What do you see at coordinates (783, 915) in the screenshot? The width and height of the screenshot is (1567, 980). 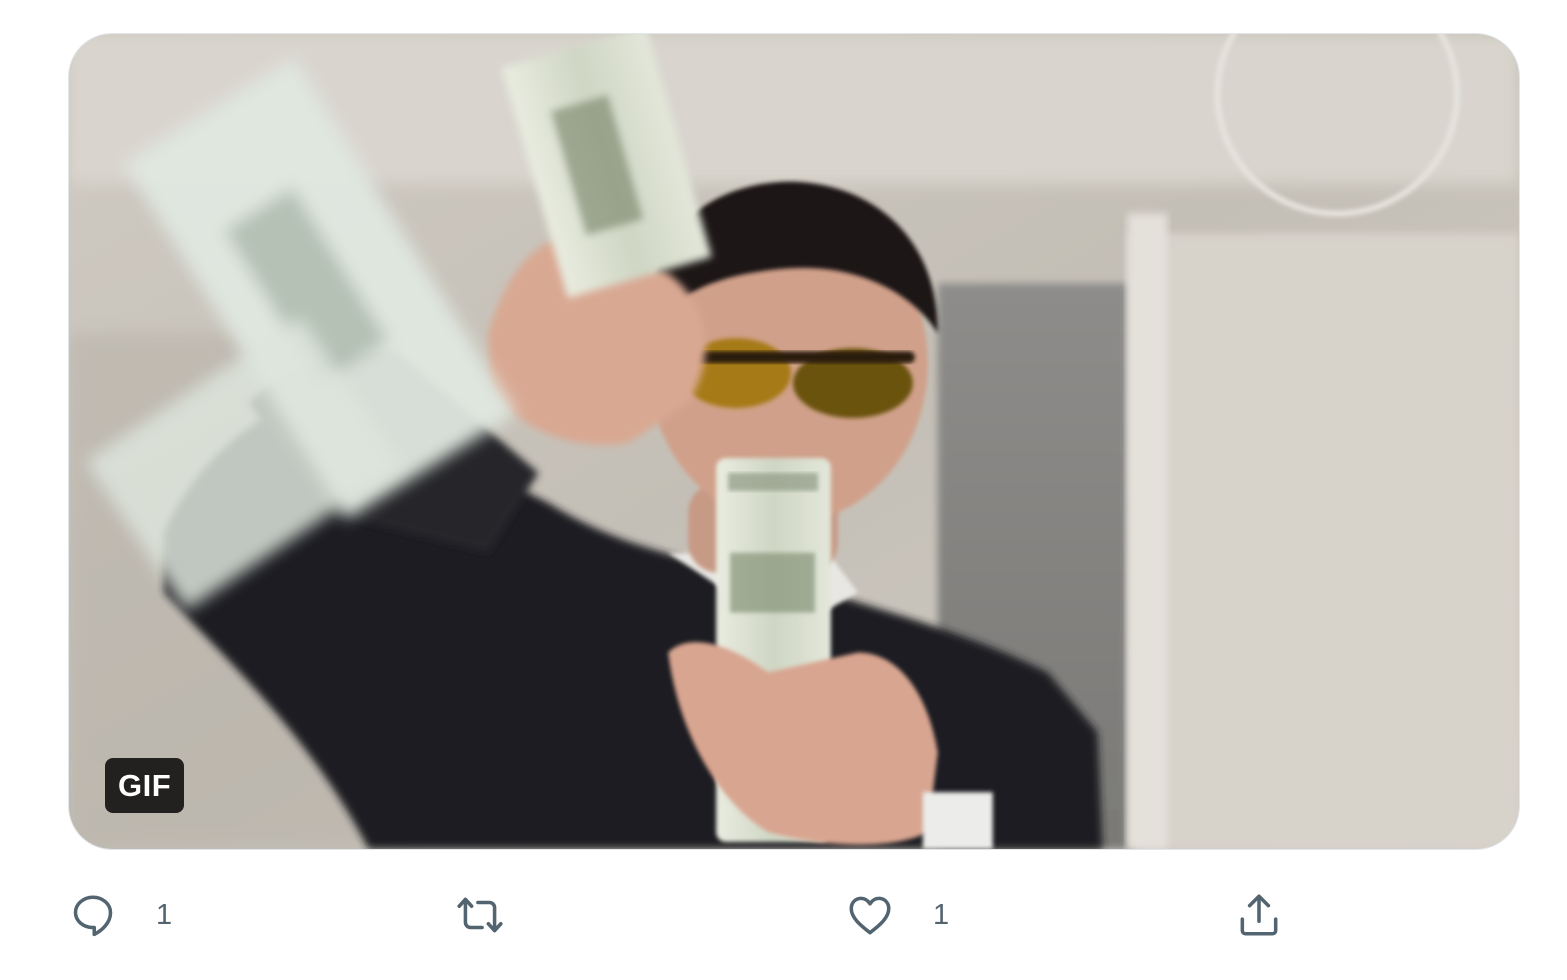 I see `tweet-action-bar: 1 1` at bounding box center [783, 915].